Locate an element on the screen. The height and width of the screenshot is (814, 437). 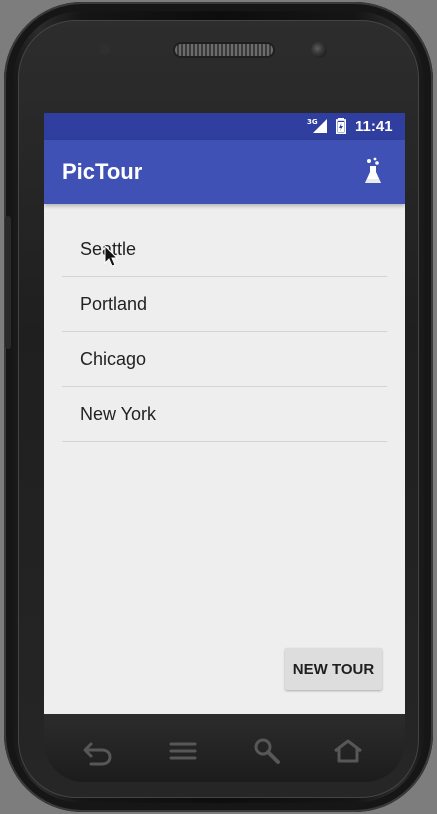
status-time: 11:41 is located at coordinates (374, 126).